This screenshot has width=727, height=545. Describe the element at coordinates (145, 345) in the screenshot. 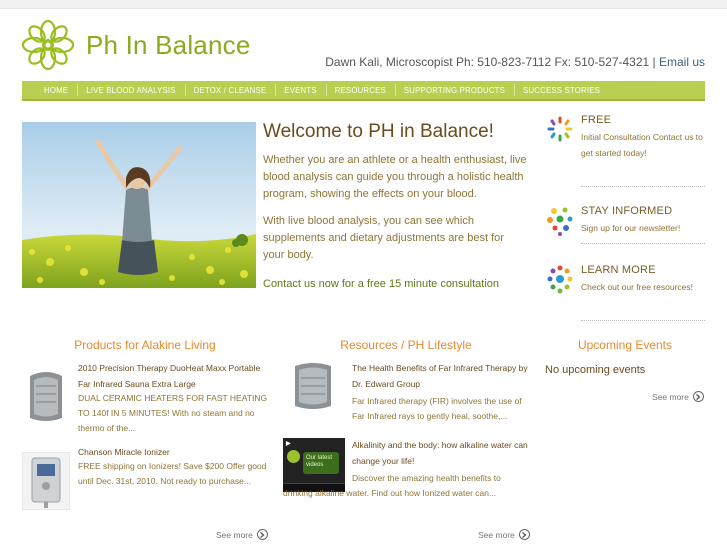

I see `products-heading: Products for Alakine Living` at that location.